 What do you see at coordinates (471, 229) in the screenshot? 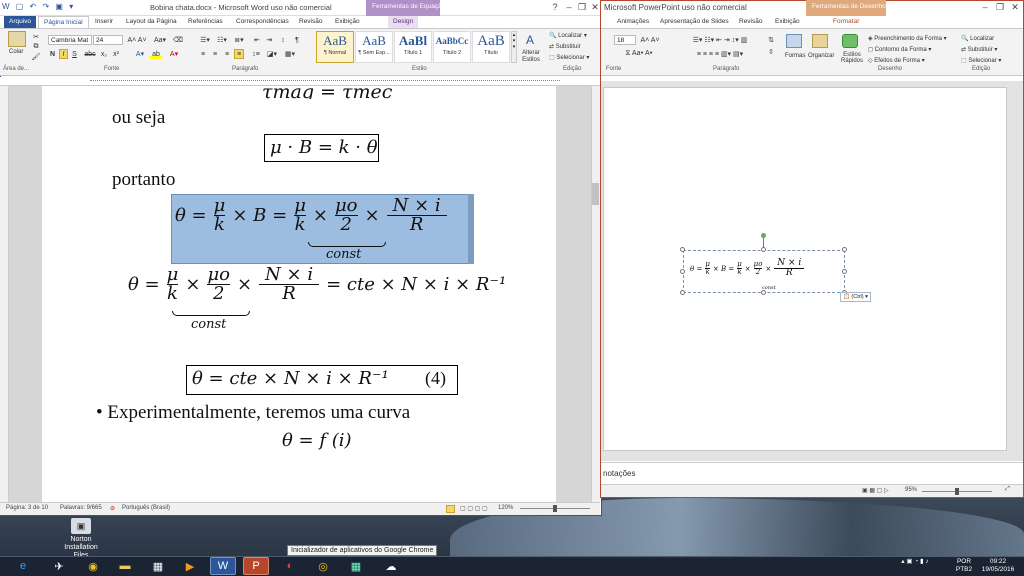
I see `equation-handle` at bounding box center [471, 229].